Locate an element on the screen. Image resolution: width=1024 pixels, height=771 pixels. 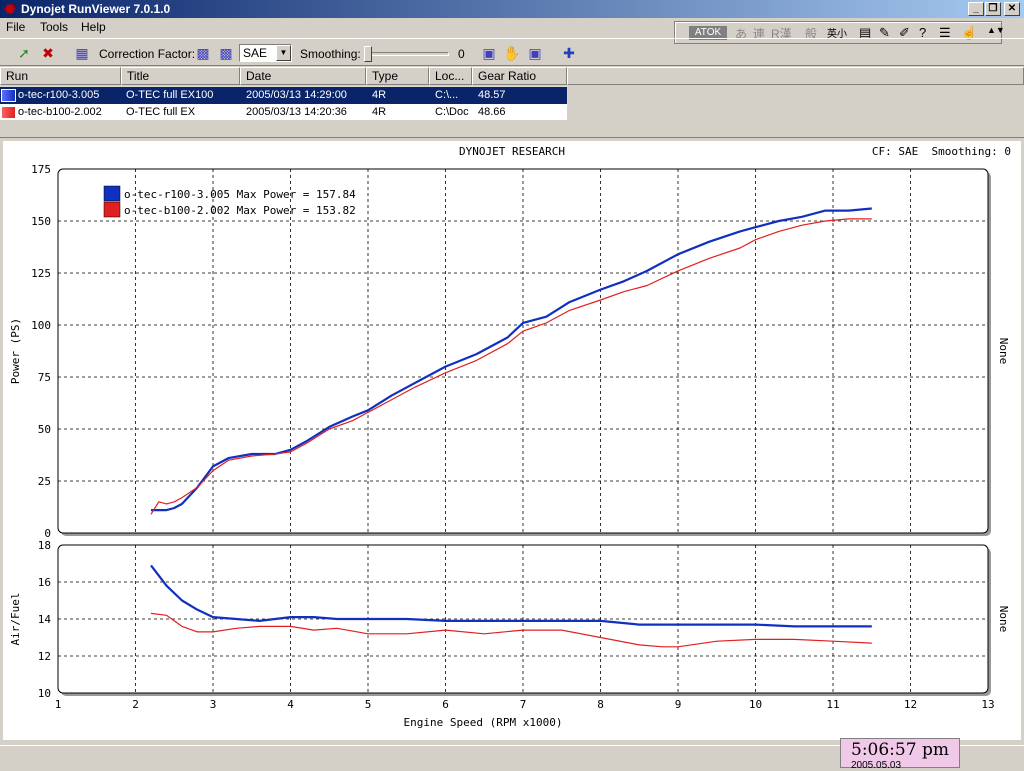
list-bottom-area is located at coordinates (512, 129).